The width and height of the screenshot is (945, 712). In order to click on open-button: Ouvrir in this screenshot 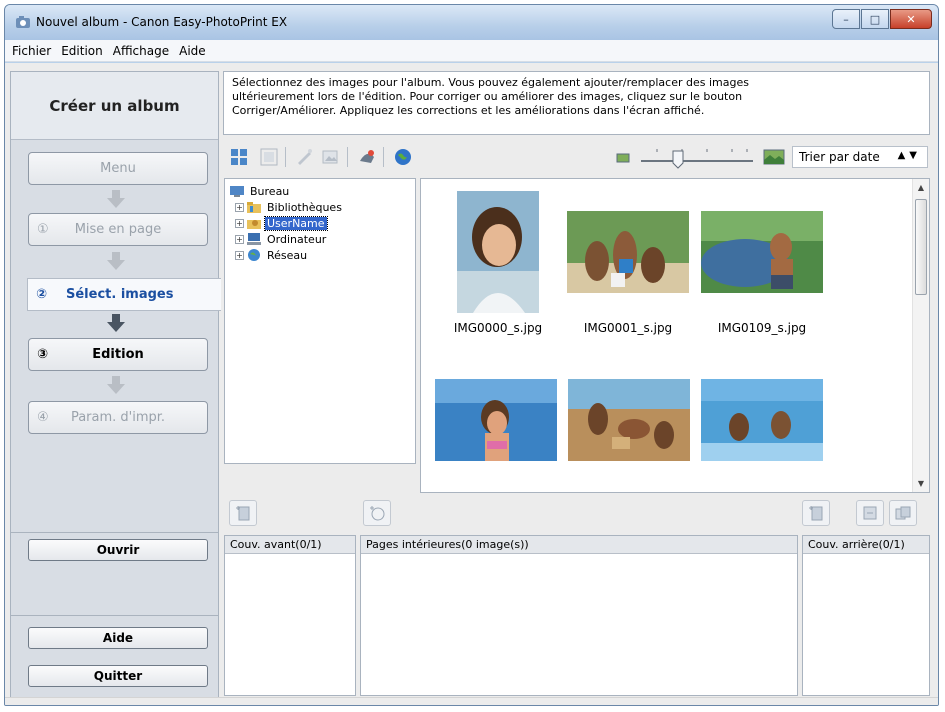, I will do `click(118, 550)`.